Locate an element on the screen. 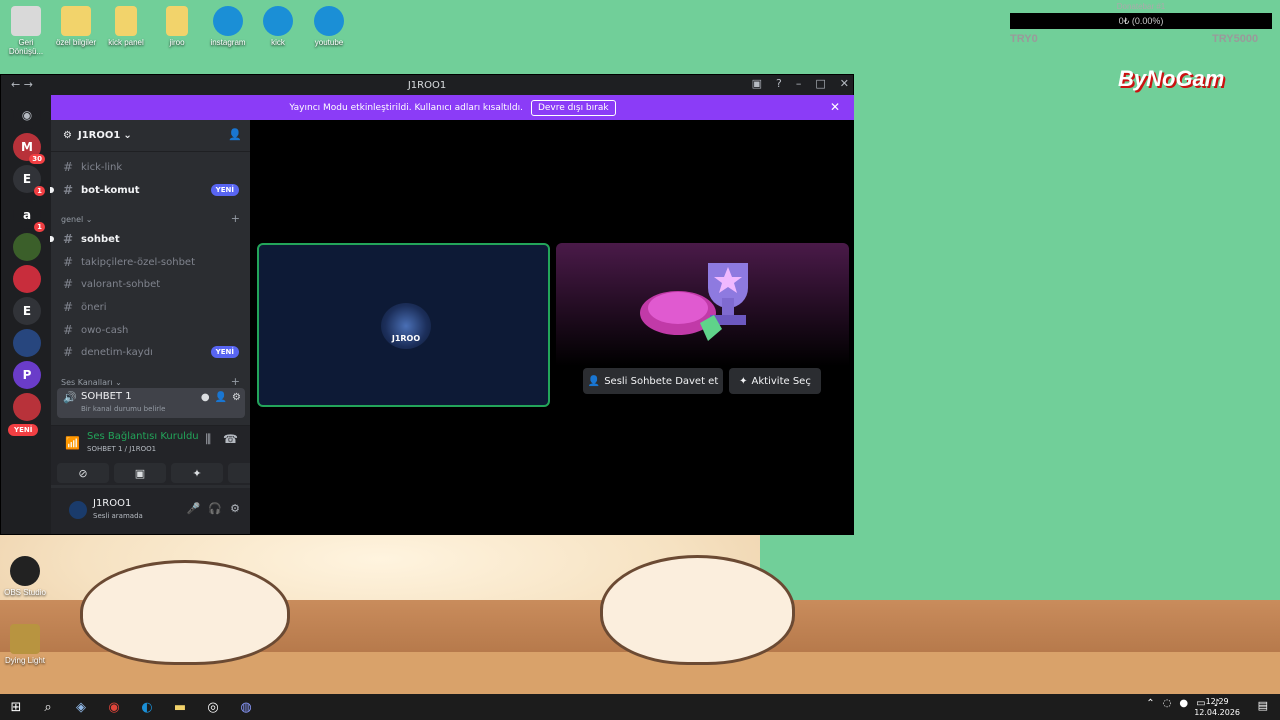 The image size is (1280, 720). chat-icon: ● is located at coordinates (205, 397).